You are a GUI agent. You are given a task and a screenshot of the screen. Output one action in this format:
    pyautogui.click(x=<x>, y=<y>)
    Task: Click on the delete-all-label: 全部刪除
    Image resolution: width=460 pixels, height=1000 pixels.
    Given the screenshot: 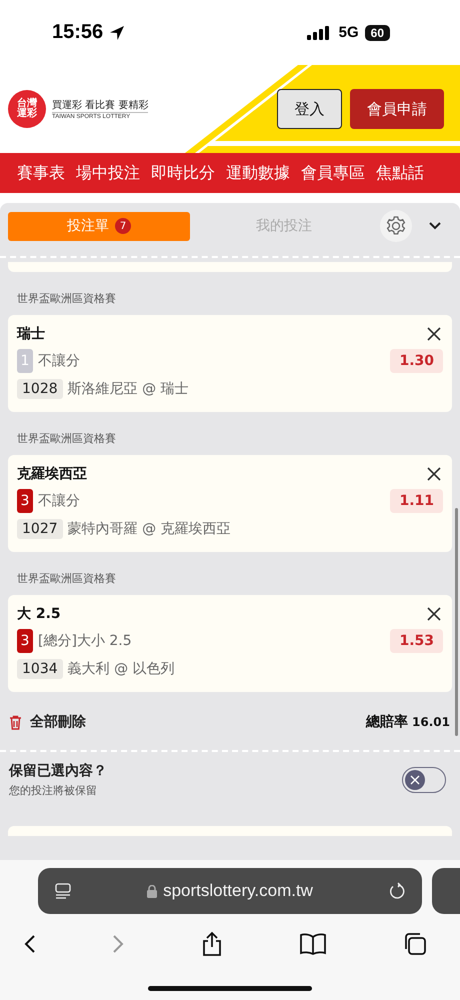 What is the action you would take?
    pyautogui.click(x=58, y=722)
    